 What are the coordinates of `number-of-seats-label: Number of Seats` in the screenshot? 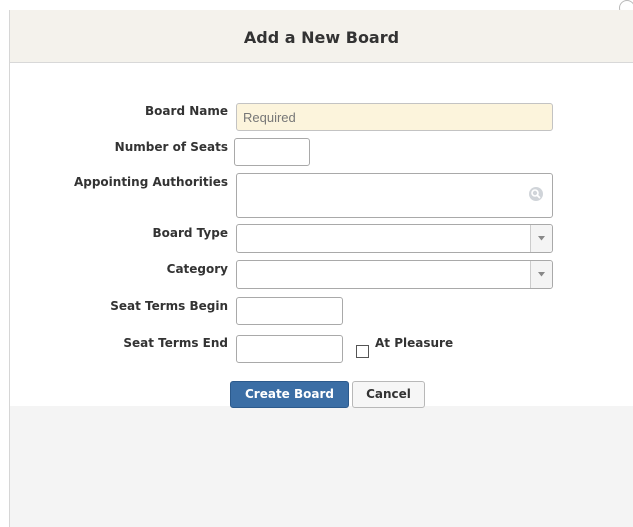 It's located at (171, 147).